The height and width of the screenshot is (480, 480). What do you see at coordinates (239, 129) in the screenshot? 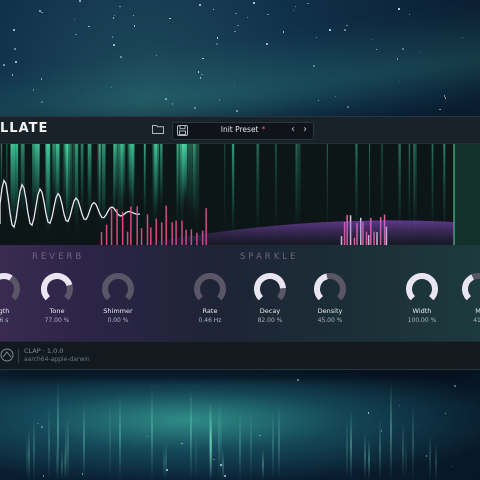
I see `preset-name-text: Init Preset` at bounding box center [239, 129].